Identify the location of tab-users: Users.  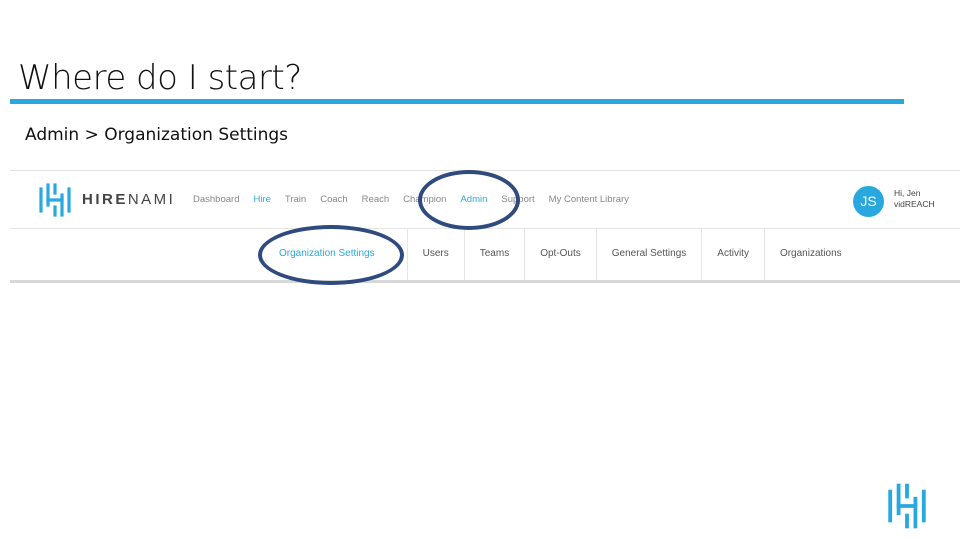
(435, 254).